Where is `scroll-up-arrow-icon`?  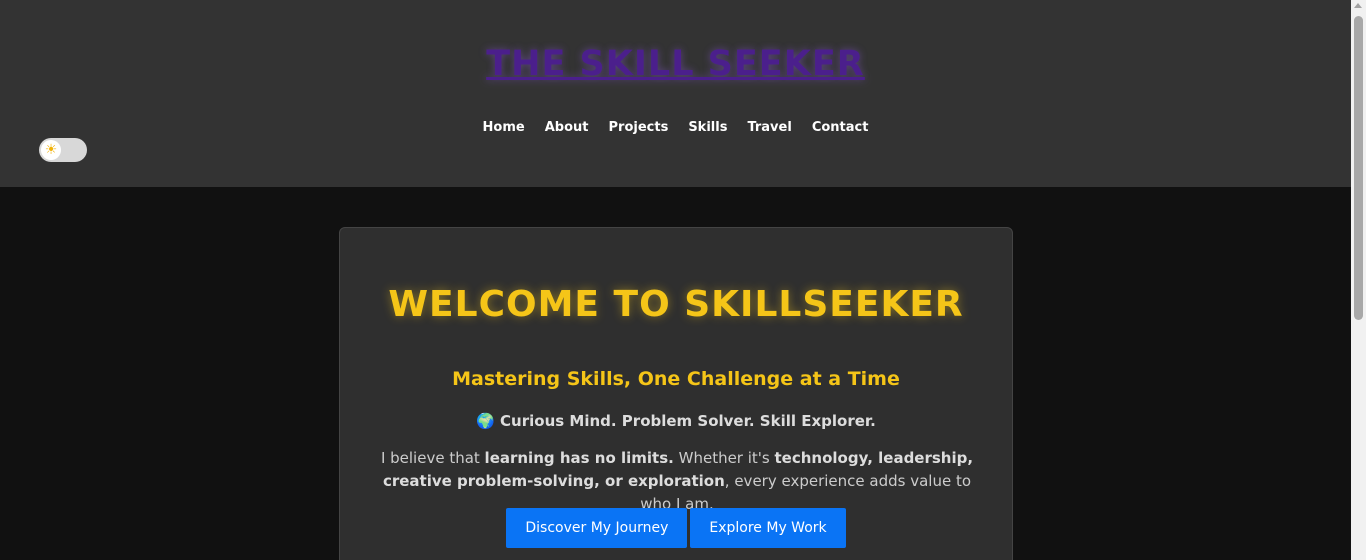
scroll-up-arrow-icon is located at coordinates (1358, 5).